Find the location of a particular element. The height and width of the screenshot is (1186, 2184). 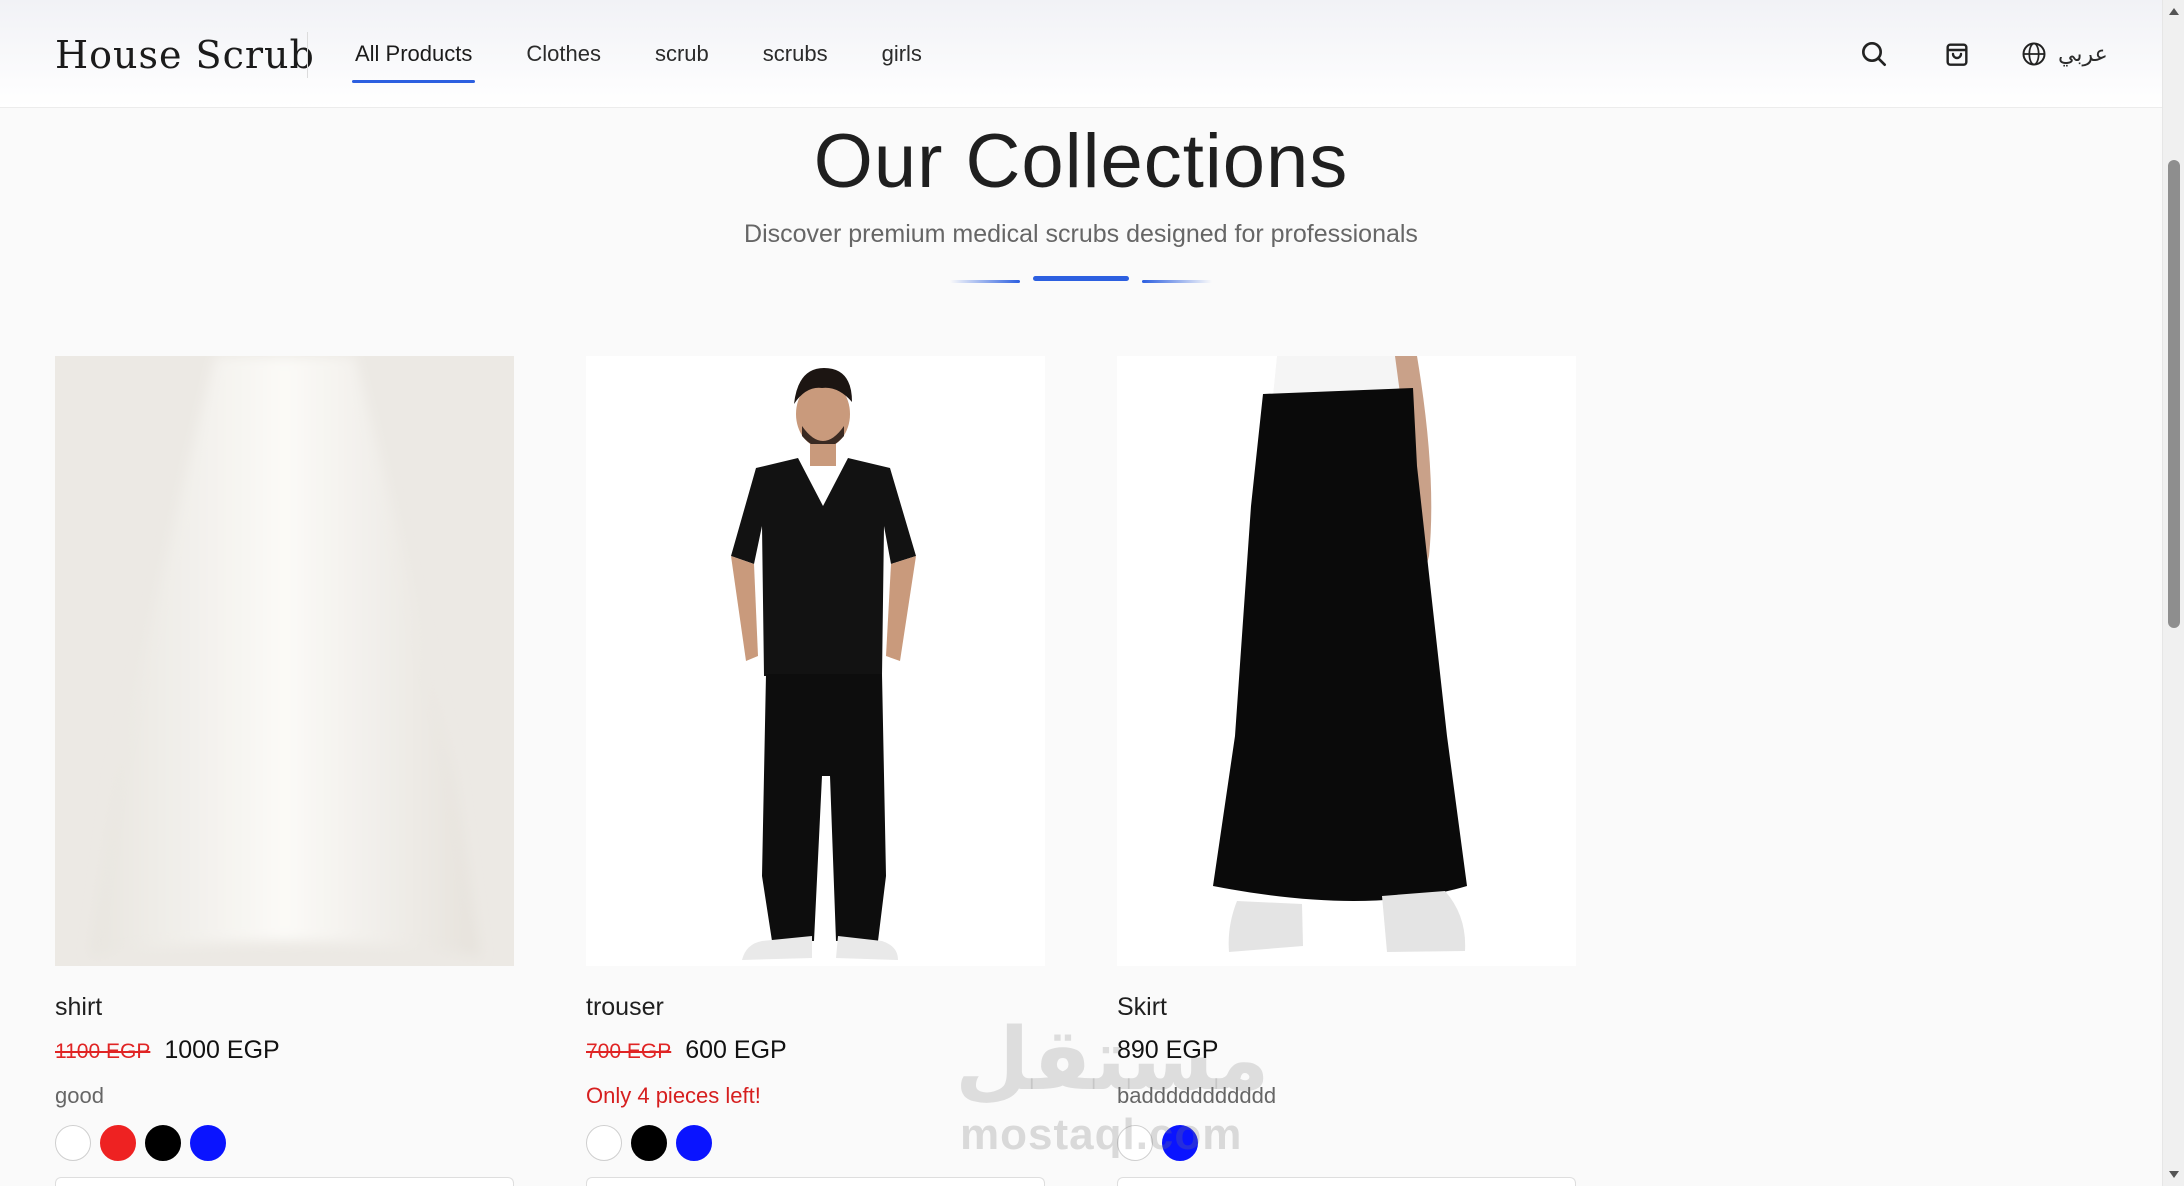

product-photo-black-maxi-skirt is located at coordinates (1346, 661).